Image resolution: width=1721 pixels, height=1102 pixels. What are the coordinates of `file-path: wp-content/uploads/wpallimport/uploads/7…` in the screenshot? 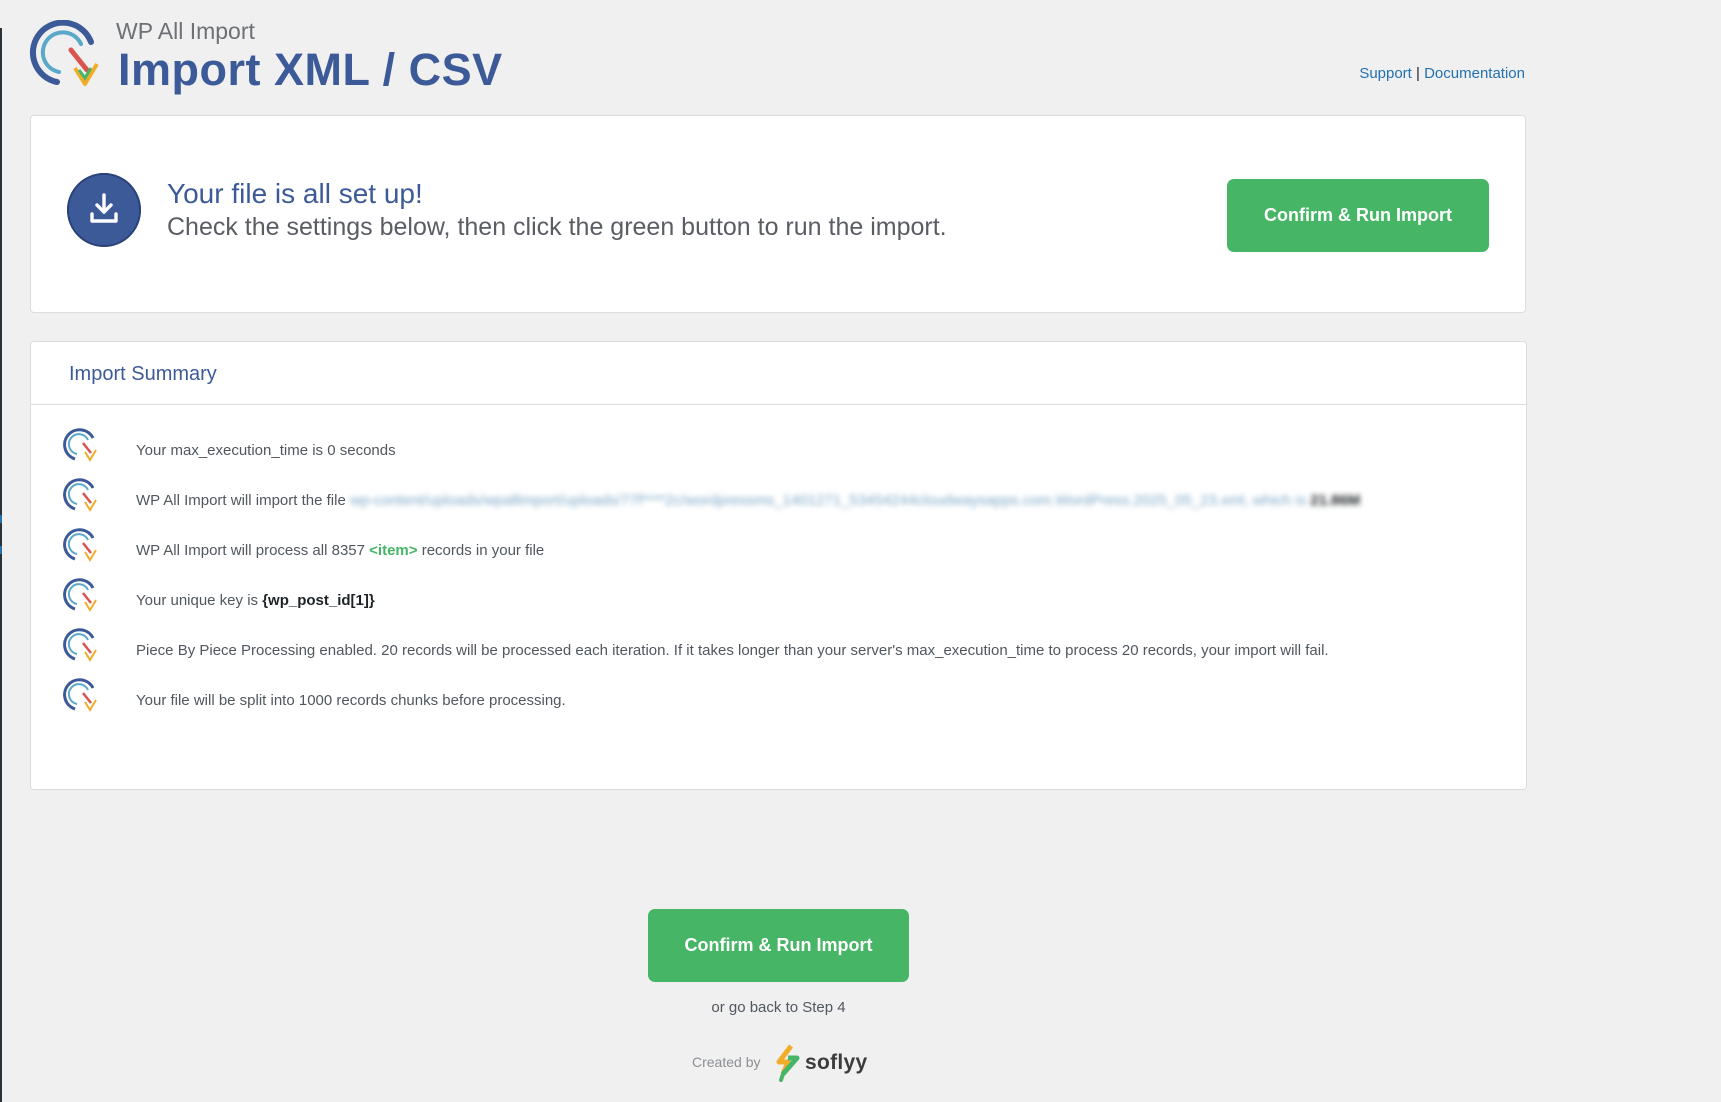 It's located at (797, 500).